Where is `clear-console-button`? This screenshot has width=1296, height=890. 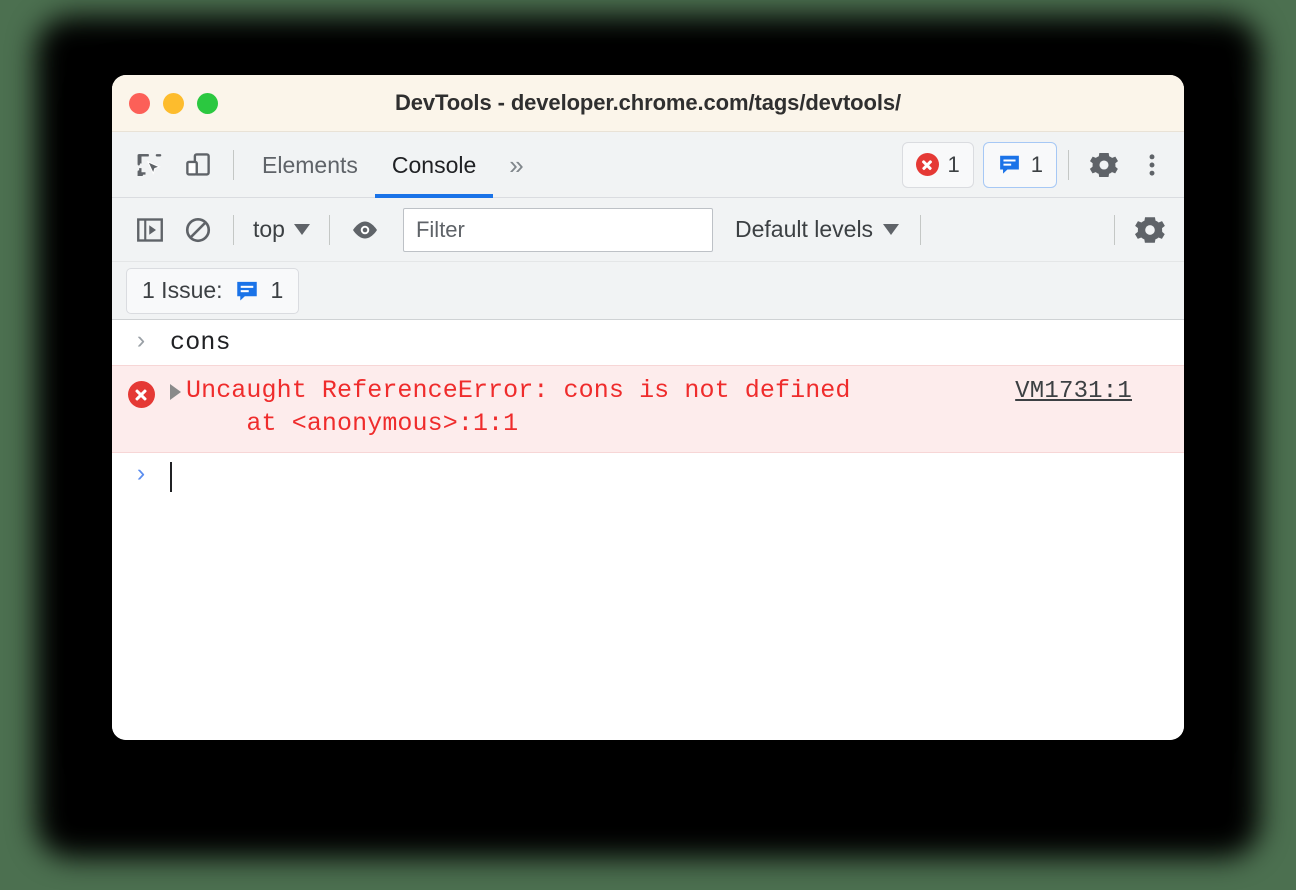
clear-console-button is located at coordinates (198, 230).